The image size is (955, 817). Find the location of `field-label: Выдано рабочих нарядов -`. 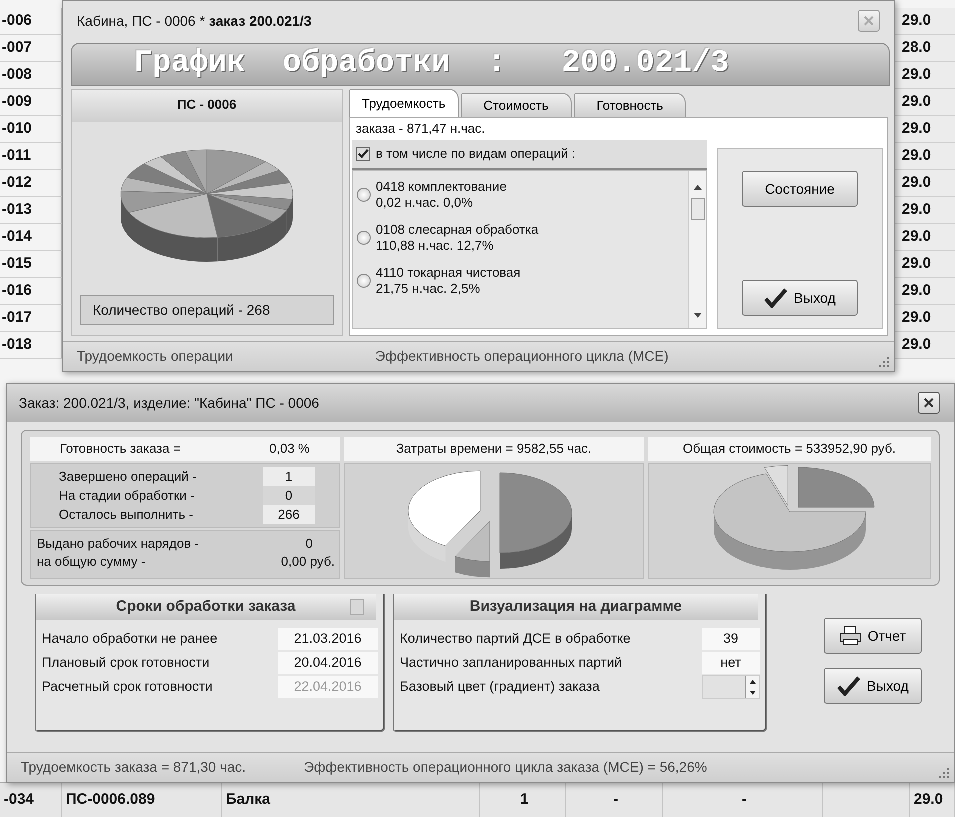

field-label: Выдано рабочих нарядов - is located at coordinates (118, 544).